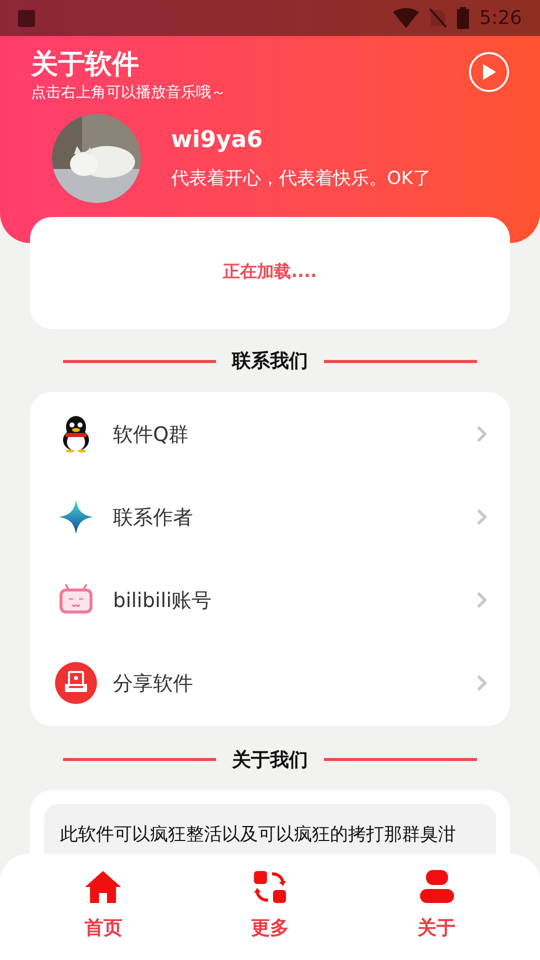 The width and height of the screenshot is (540, 960). Describe the element at coordinates (151, 434) in the screenshot. I see `contact-label: 软件Q群` at that location.